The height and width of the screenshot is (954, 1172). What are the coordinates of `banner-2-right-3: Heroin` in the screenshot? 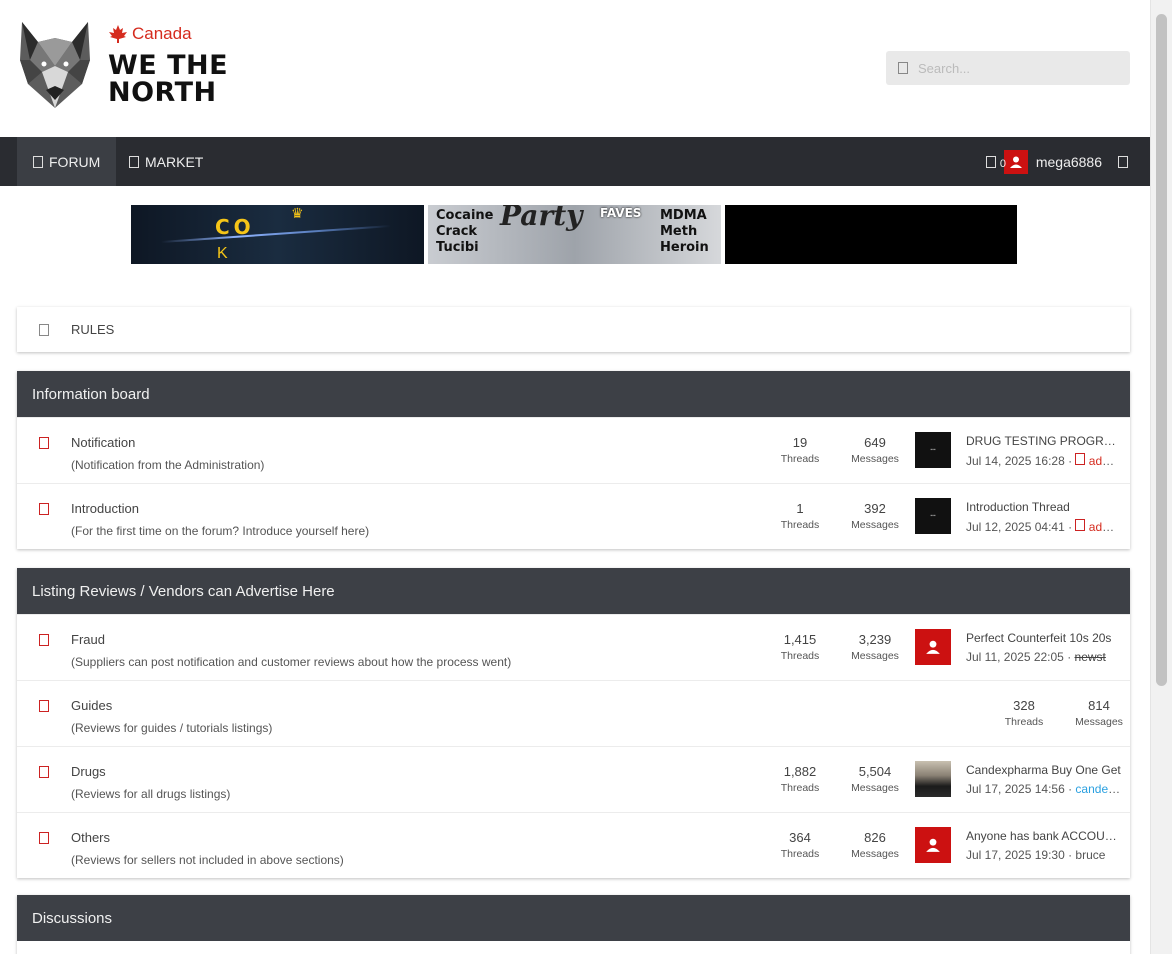 It's located at (684, 247).